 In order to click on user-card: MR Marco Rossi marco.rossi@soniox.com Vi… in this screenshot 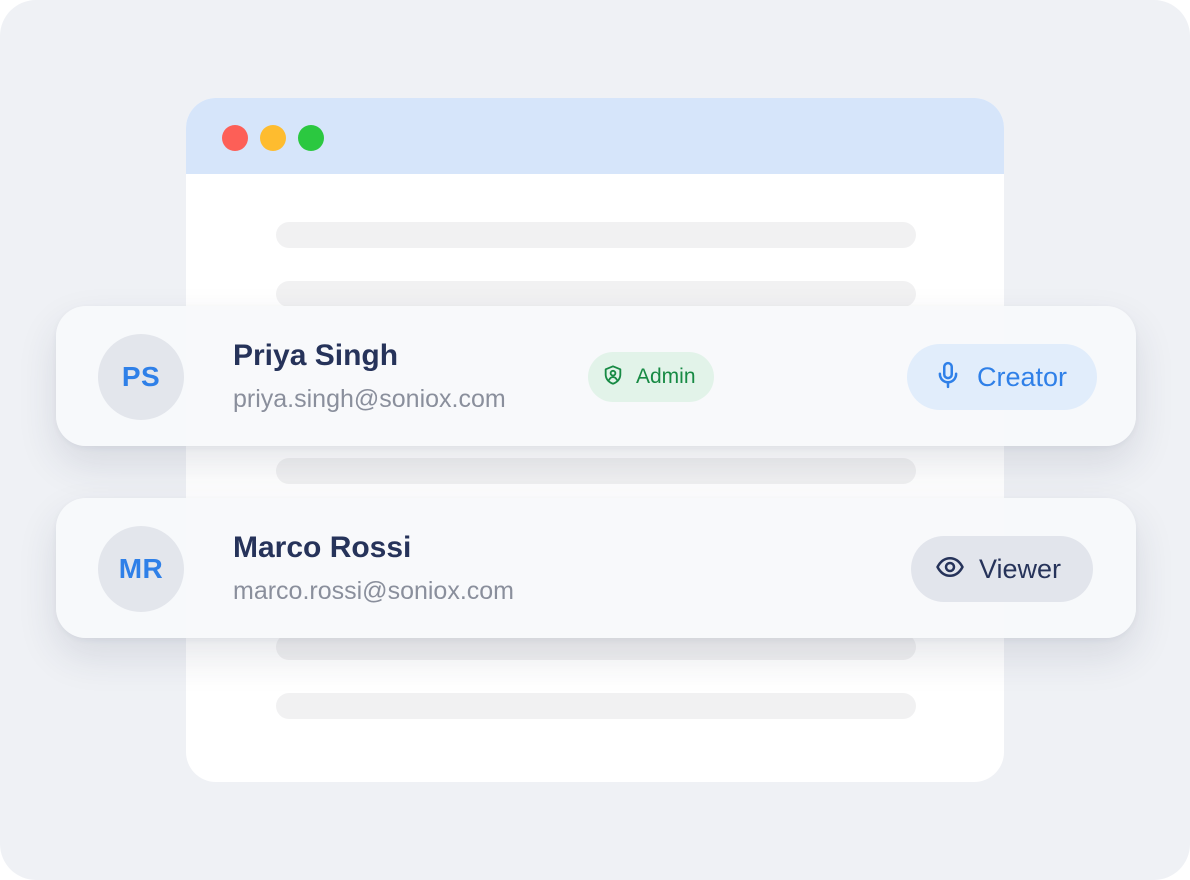, I will do `click(596, 568)`.